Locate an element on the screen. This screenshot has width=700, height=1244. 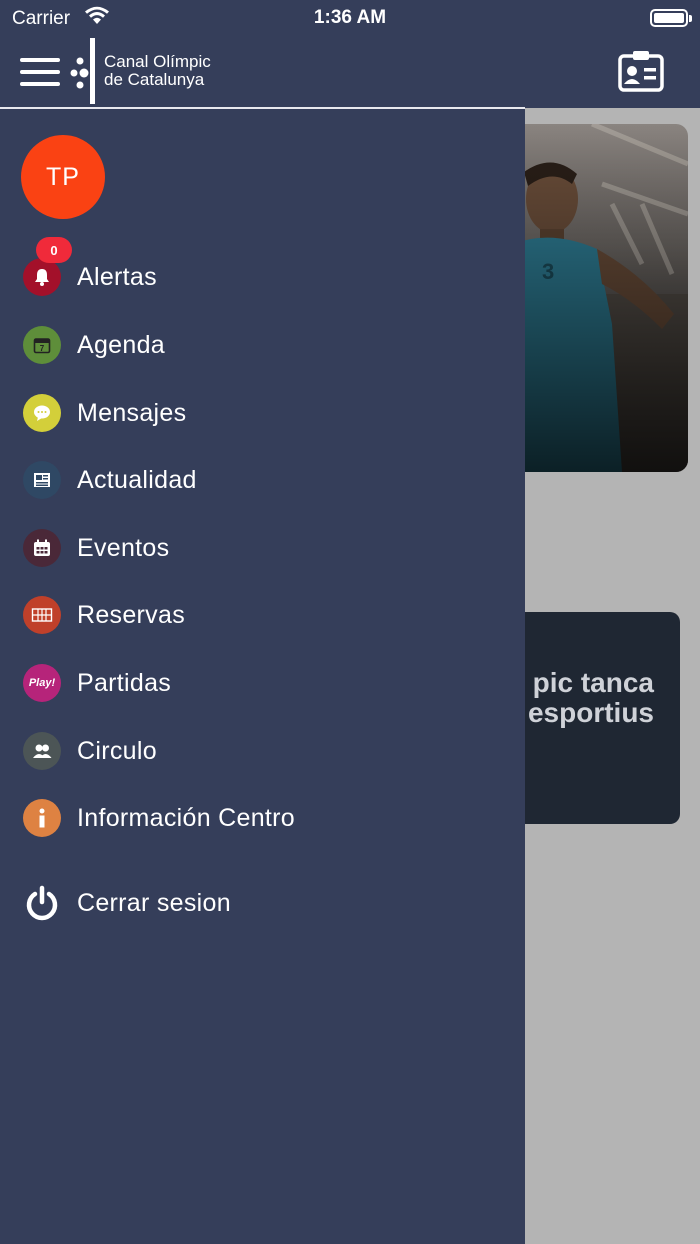
avatar: TP is located at coordinates (63, 177).